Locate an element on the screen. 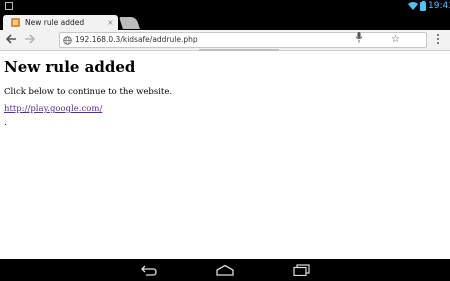 The height and width of the screenshot is (281, 450). home-nav-icon is located at coordinates (225, 270).